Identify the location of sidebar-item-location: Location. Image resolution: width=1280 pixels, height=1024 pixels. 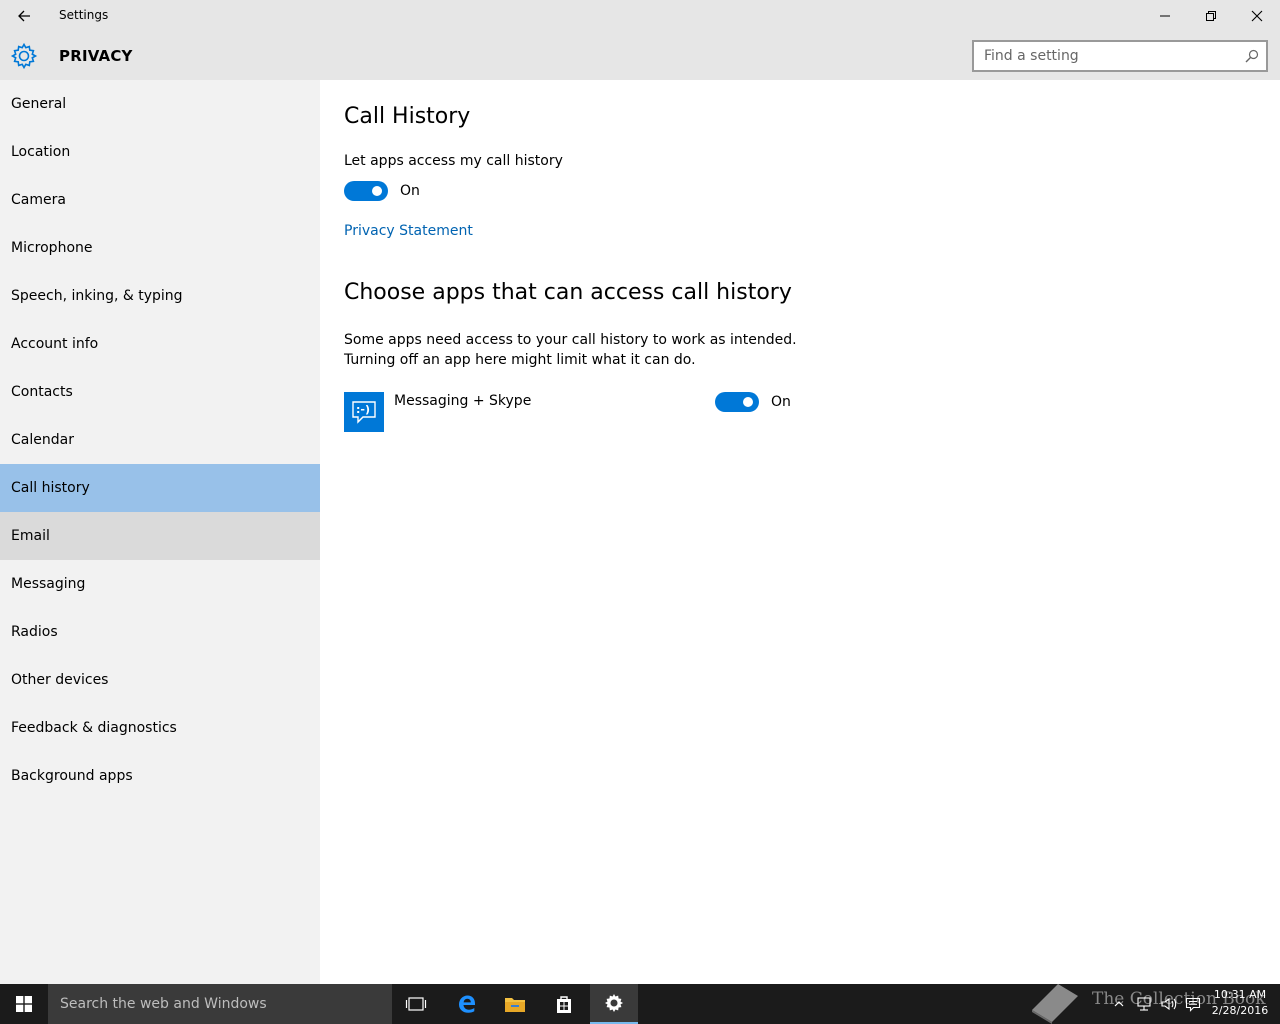
(160, 152).